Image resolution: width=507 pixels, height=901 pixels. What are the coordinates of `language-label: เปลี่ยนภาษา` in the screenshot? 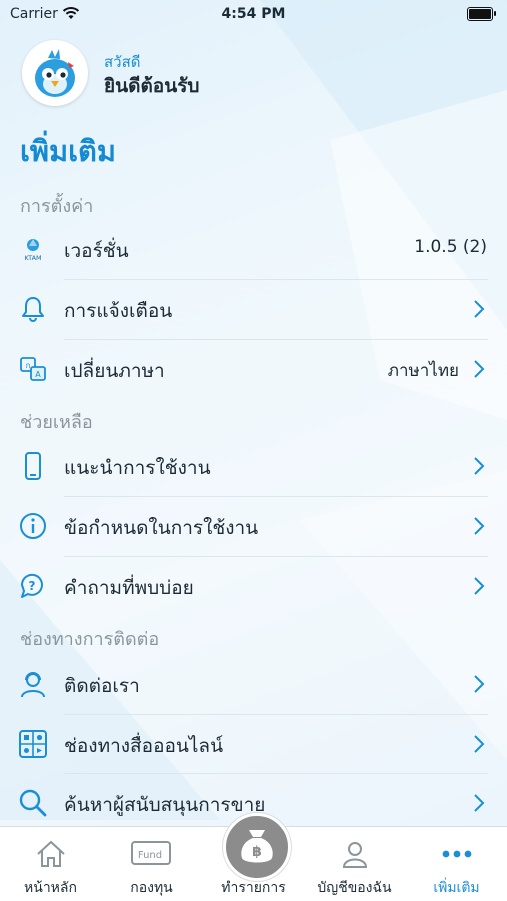 It's located at (114, 371).